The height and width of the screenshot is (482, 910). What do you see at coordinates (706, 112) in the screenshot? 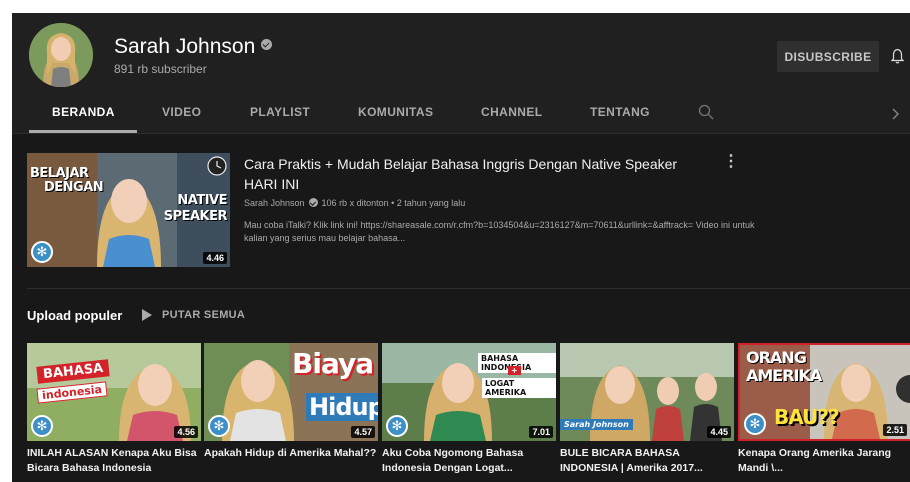
I see `search-icon` at bounding box center [706, 112].